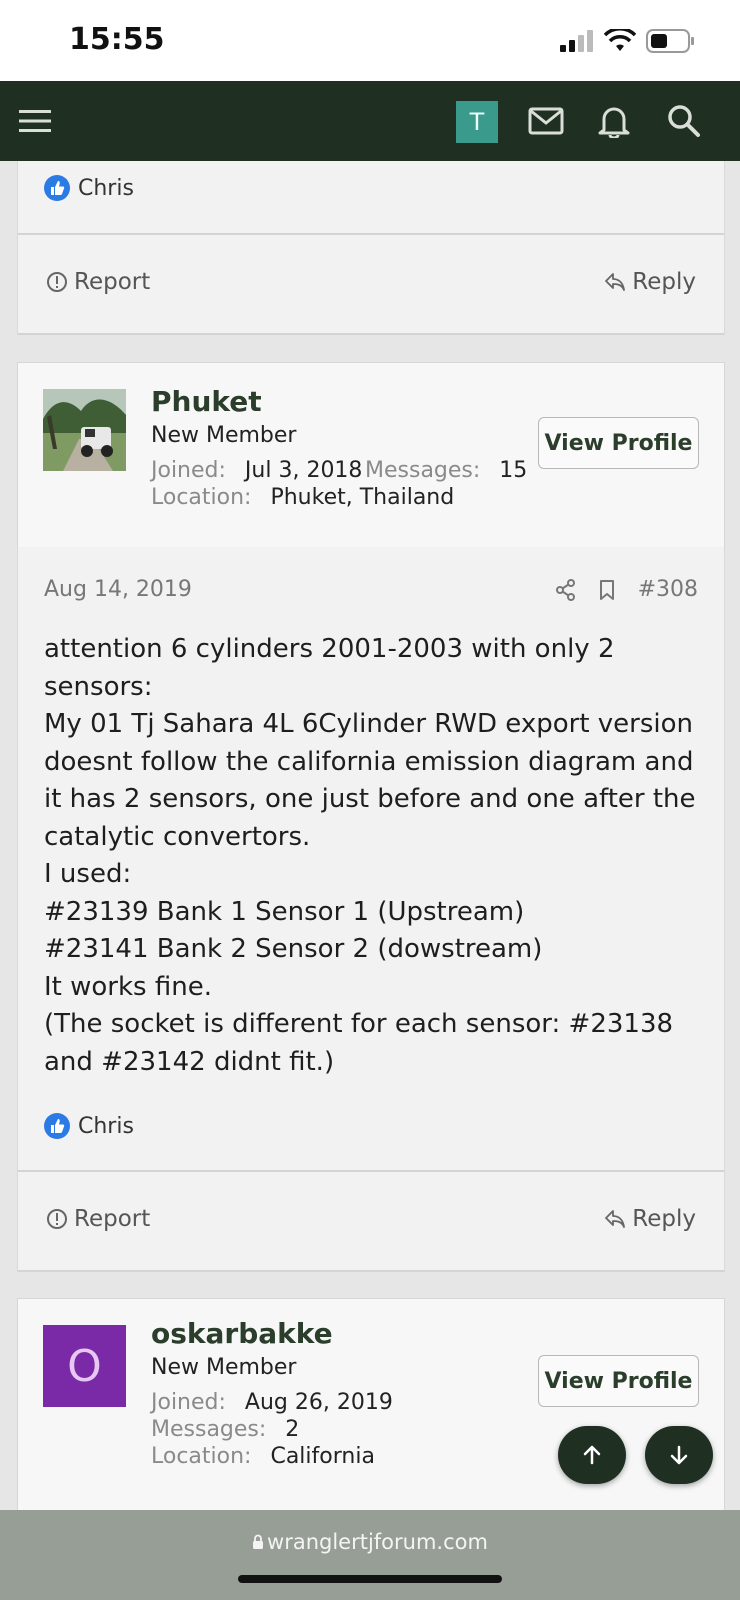 The height and width of the screenshot is (1600, 740). I want to click on url-display: wranglertjforum.com, so click(370, 1542).